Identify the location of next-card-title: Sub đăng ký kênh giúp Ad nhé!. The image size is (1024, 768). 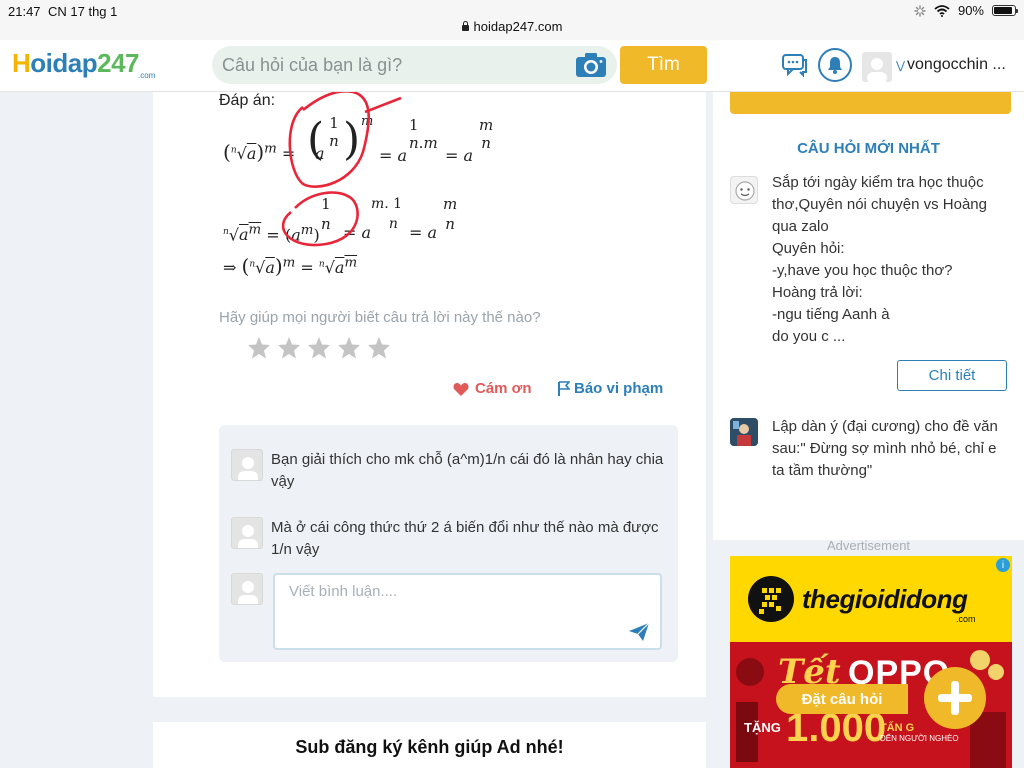
(429, 747).